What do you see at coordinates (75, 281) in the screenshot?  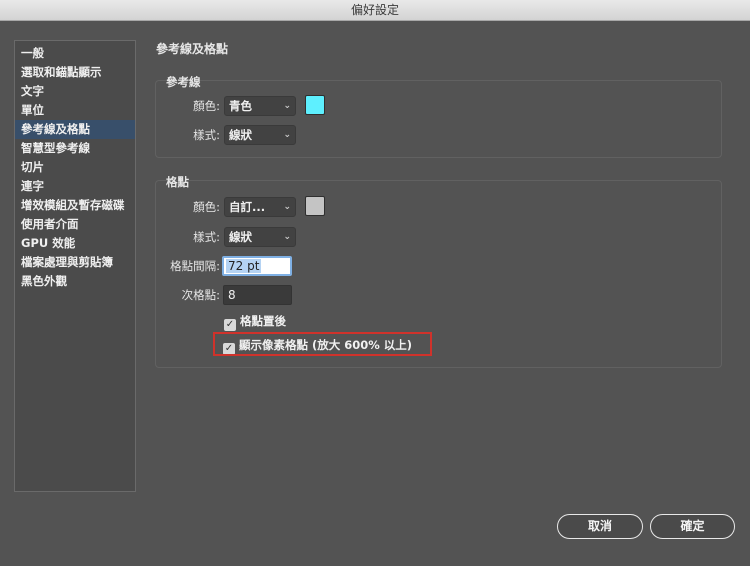 I see `sidebar-item-appearance-of-black: 黑色外觀` at bounding box center [75, 281].